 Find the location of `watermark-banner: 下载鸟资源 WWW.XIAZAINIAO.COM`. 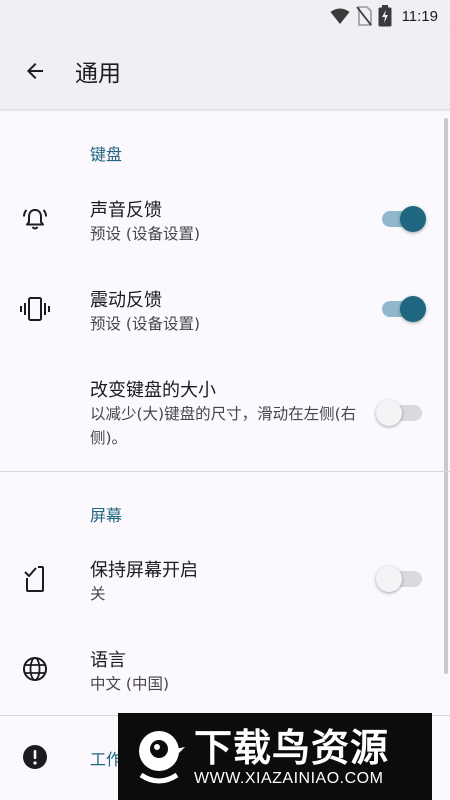

watermark-banner: 下载鸟资源 WWW.XIAZAINIAO.COM is located at coordinates (275, 756).